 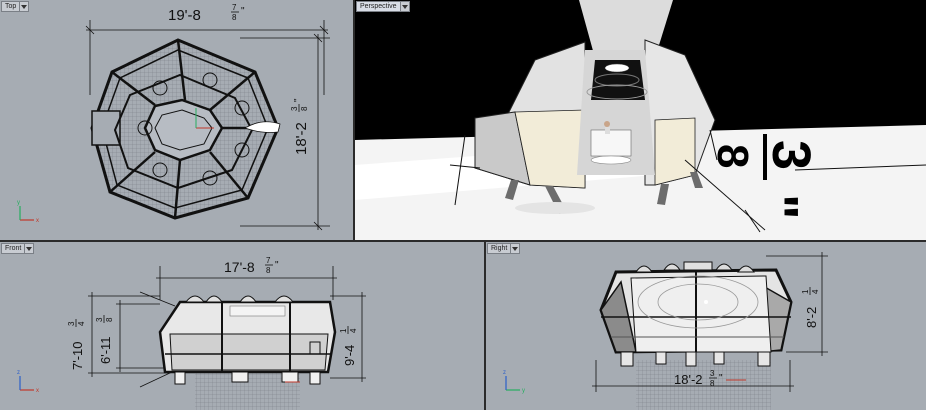 I want to click on dim-width-text: 19'-8, so click(x=184, y=15).